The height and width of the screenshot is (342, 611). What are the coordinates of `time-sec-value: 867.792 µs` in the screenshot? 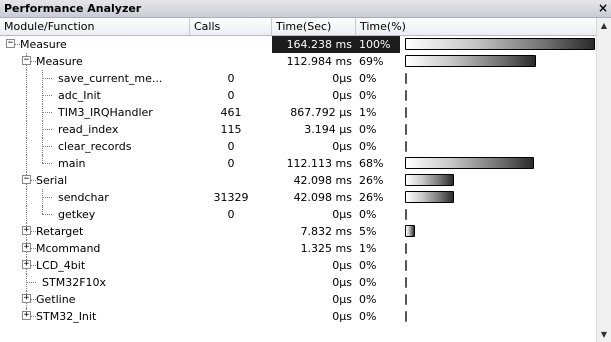 It's located at (321, 112).